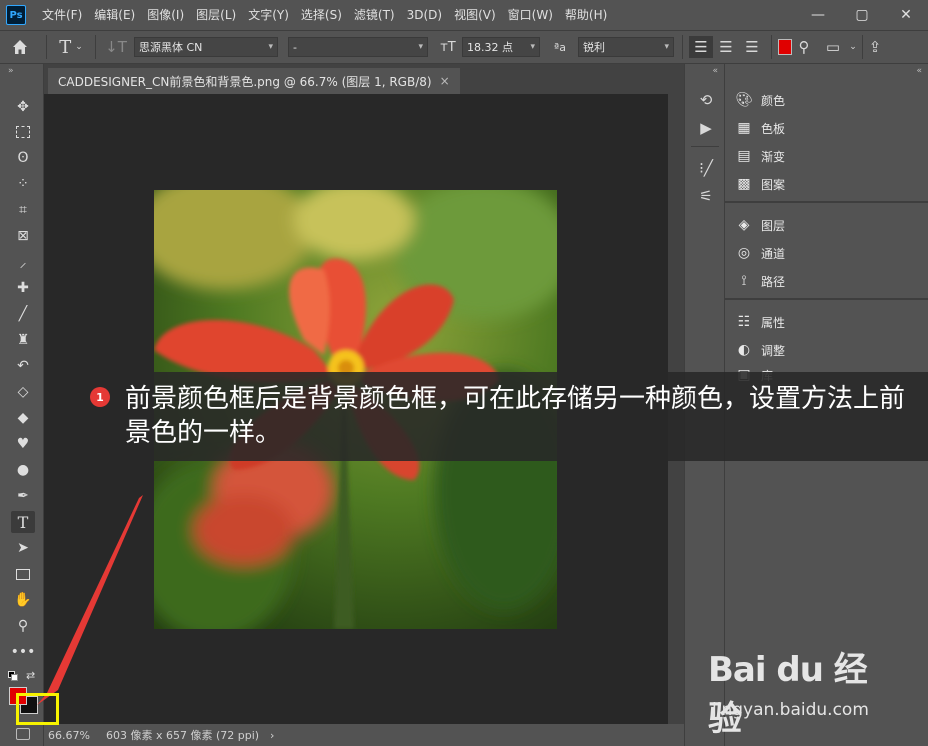 The width and height of the screenshot is (928, 746). I want to click on type-icon: T, so click(23, 522).